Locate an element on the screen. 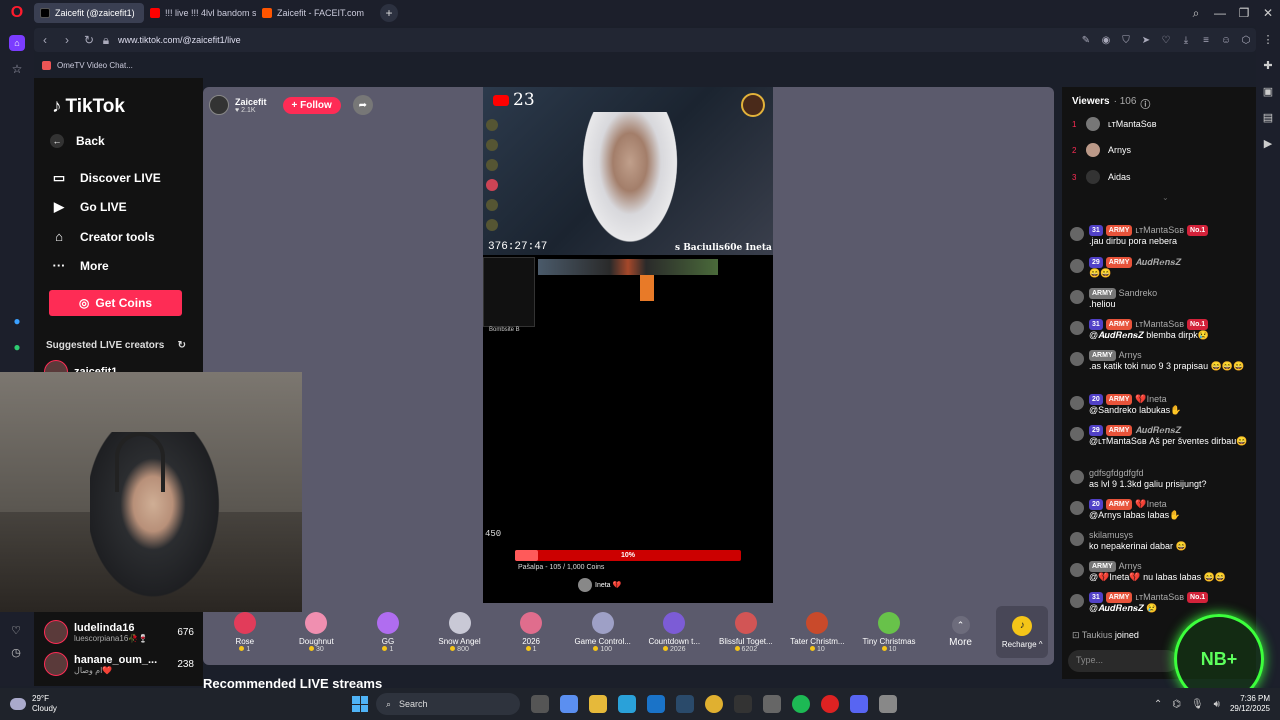 The image size is (1280, 720). more-gifts-button: ⌃ More is located at coordinates (961, 632).